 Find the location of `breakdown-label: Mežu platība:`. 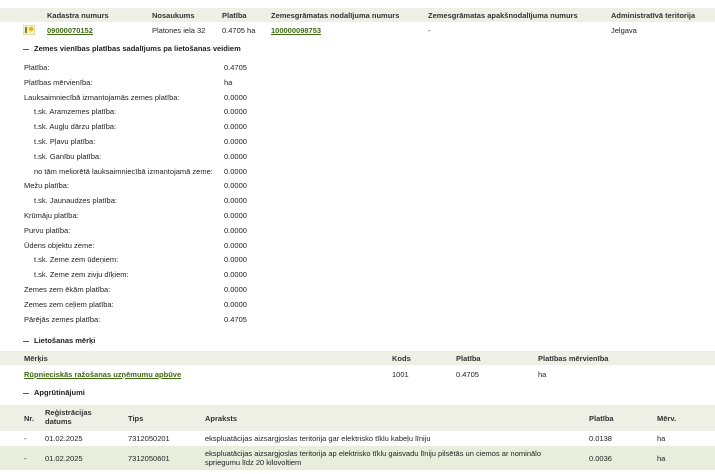

breakdown-label: Mežu platība: is located at coordinates (47, 186).